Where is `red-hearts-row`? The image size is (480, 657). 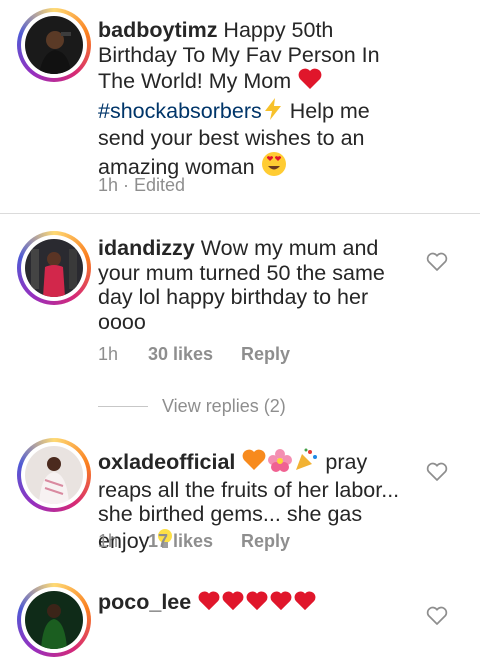 red-hearts-row is located at coordinates (257, 602).